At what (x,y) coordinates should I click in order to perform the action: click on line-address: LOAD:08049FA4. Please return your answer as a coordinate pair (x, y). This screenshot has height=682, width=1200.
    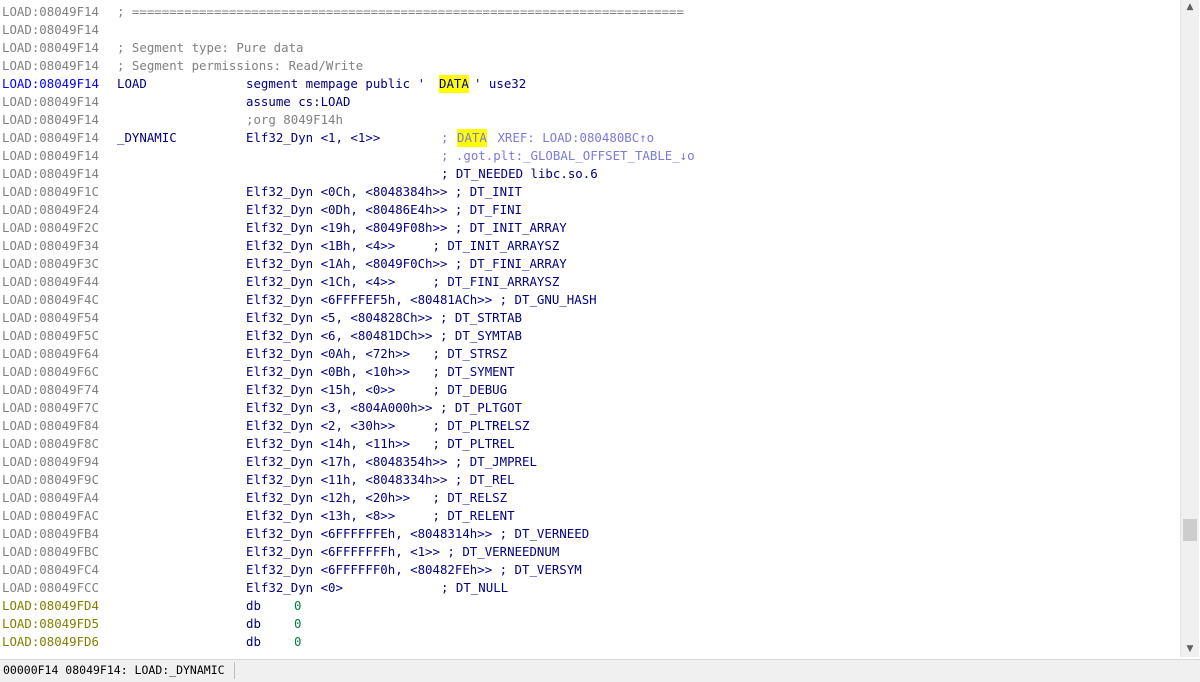
    Looking at the image, I should click on (50, 498).